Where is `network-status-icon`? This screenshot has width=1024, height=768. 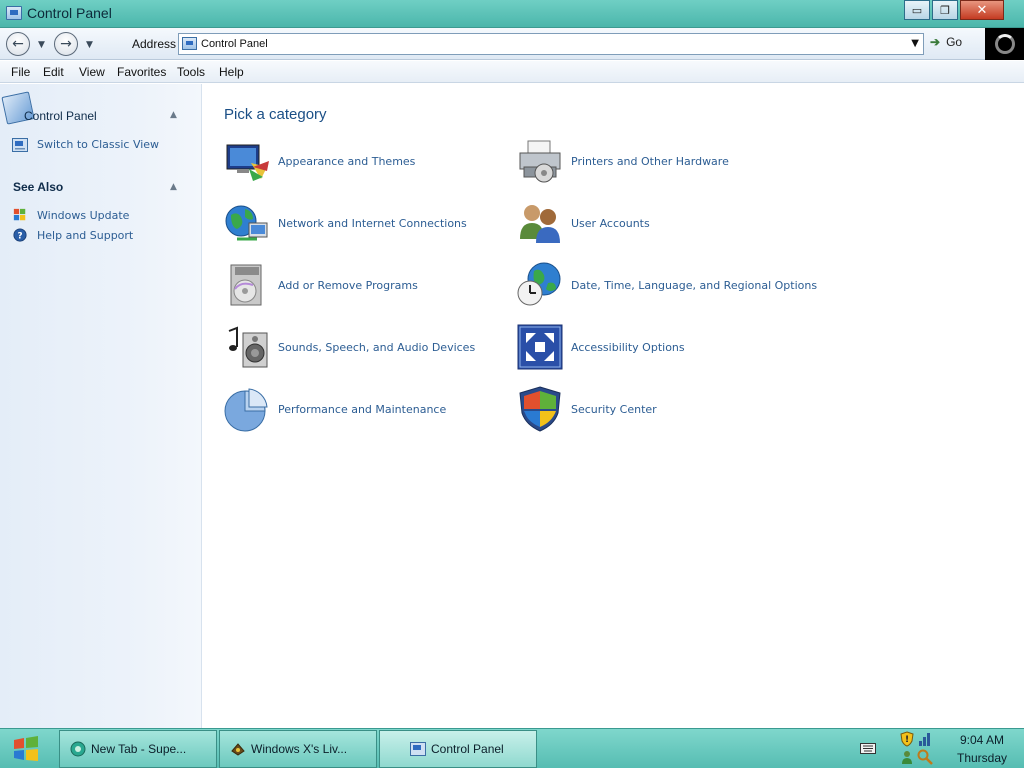 network-status-icon is located at coordinates (925, 739).